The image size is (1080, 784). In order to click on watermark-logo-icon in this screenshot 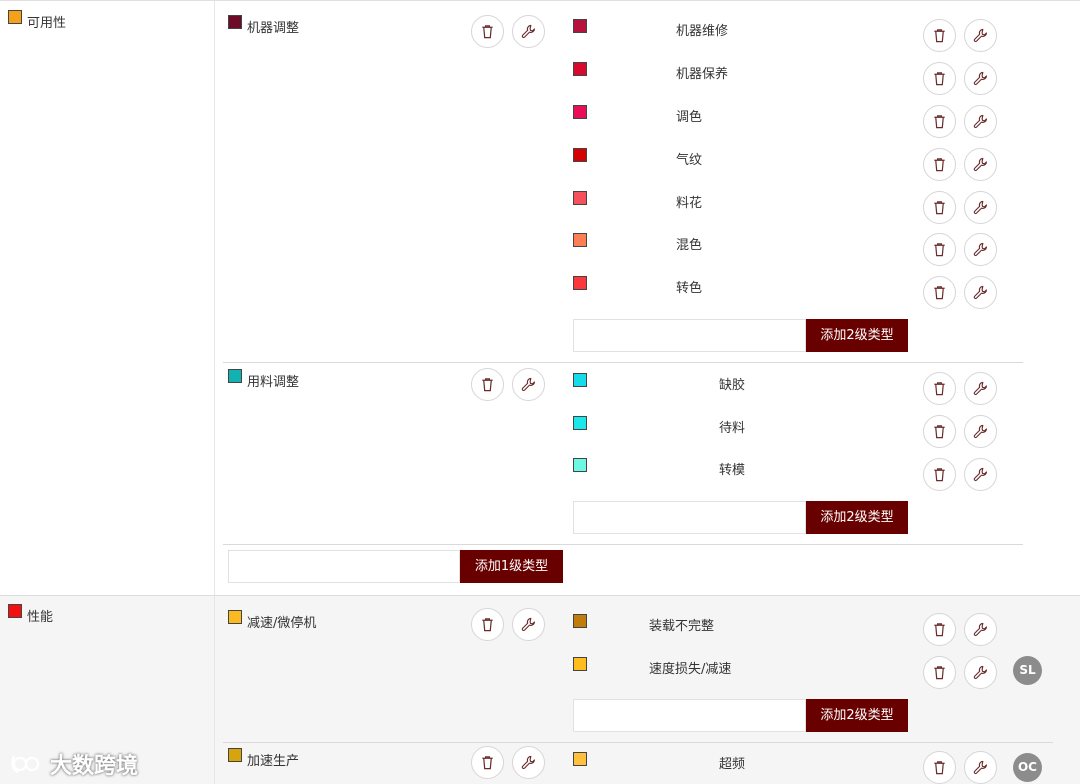, I will do `click(28, 767)`.